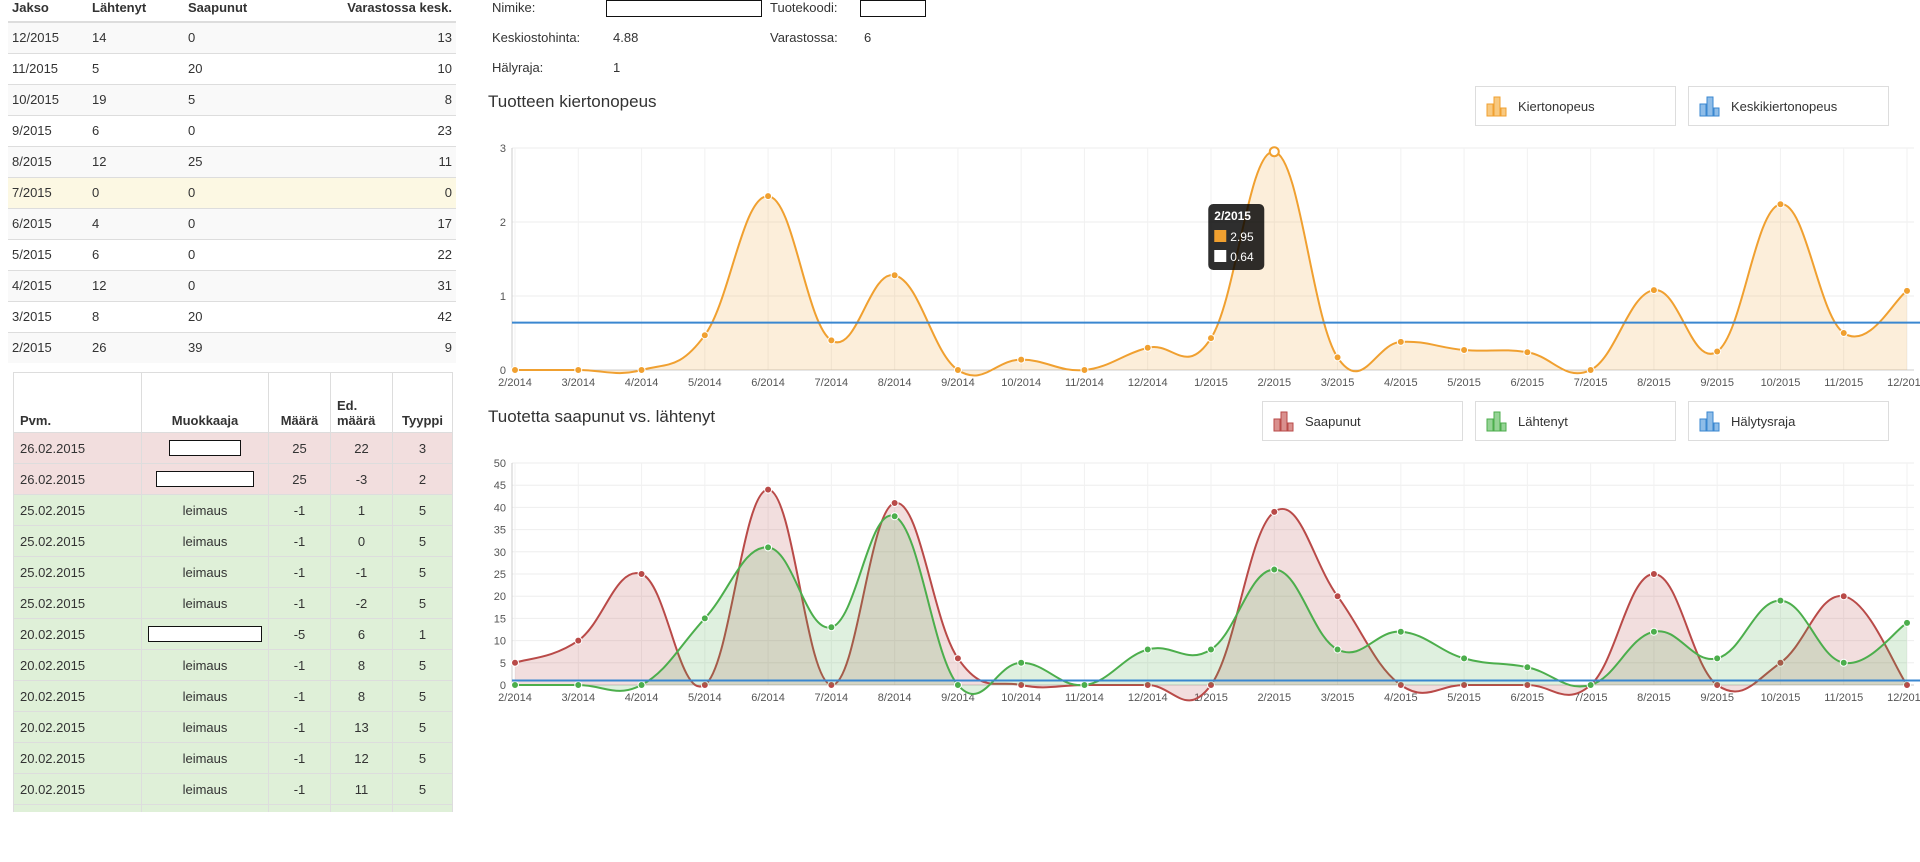  Describe the element at coordinates (1333, 421) in the screenshot. I see `legend-label: Saapunut` at that location.